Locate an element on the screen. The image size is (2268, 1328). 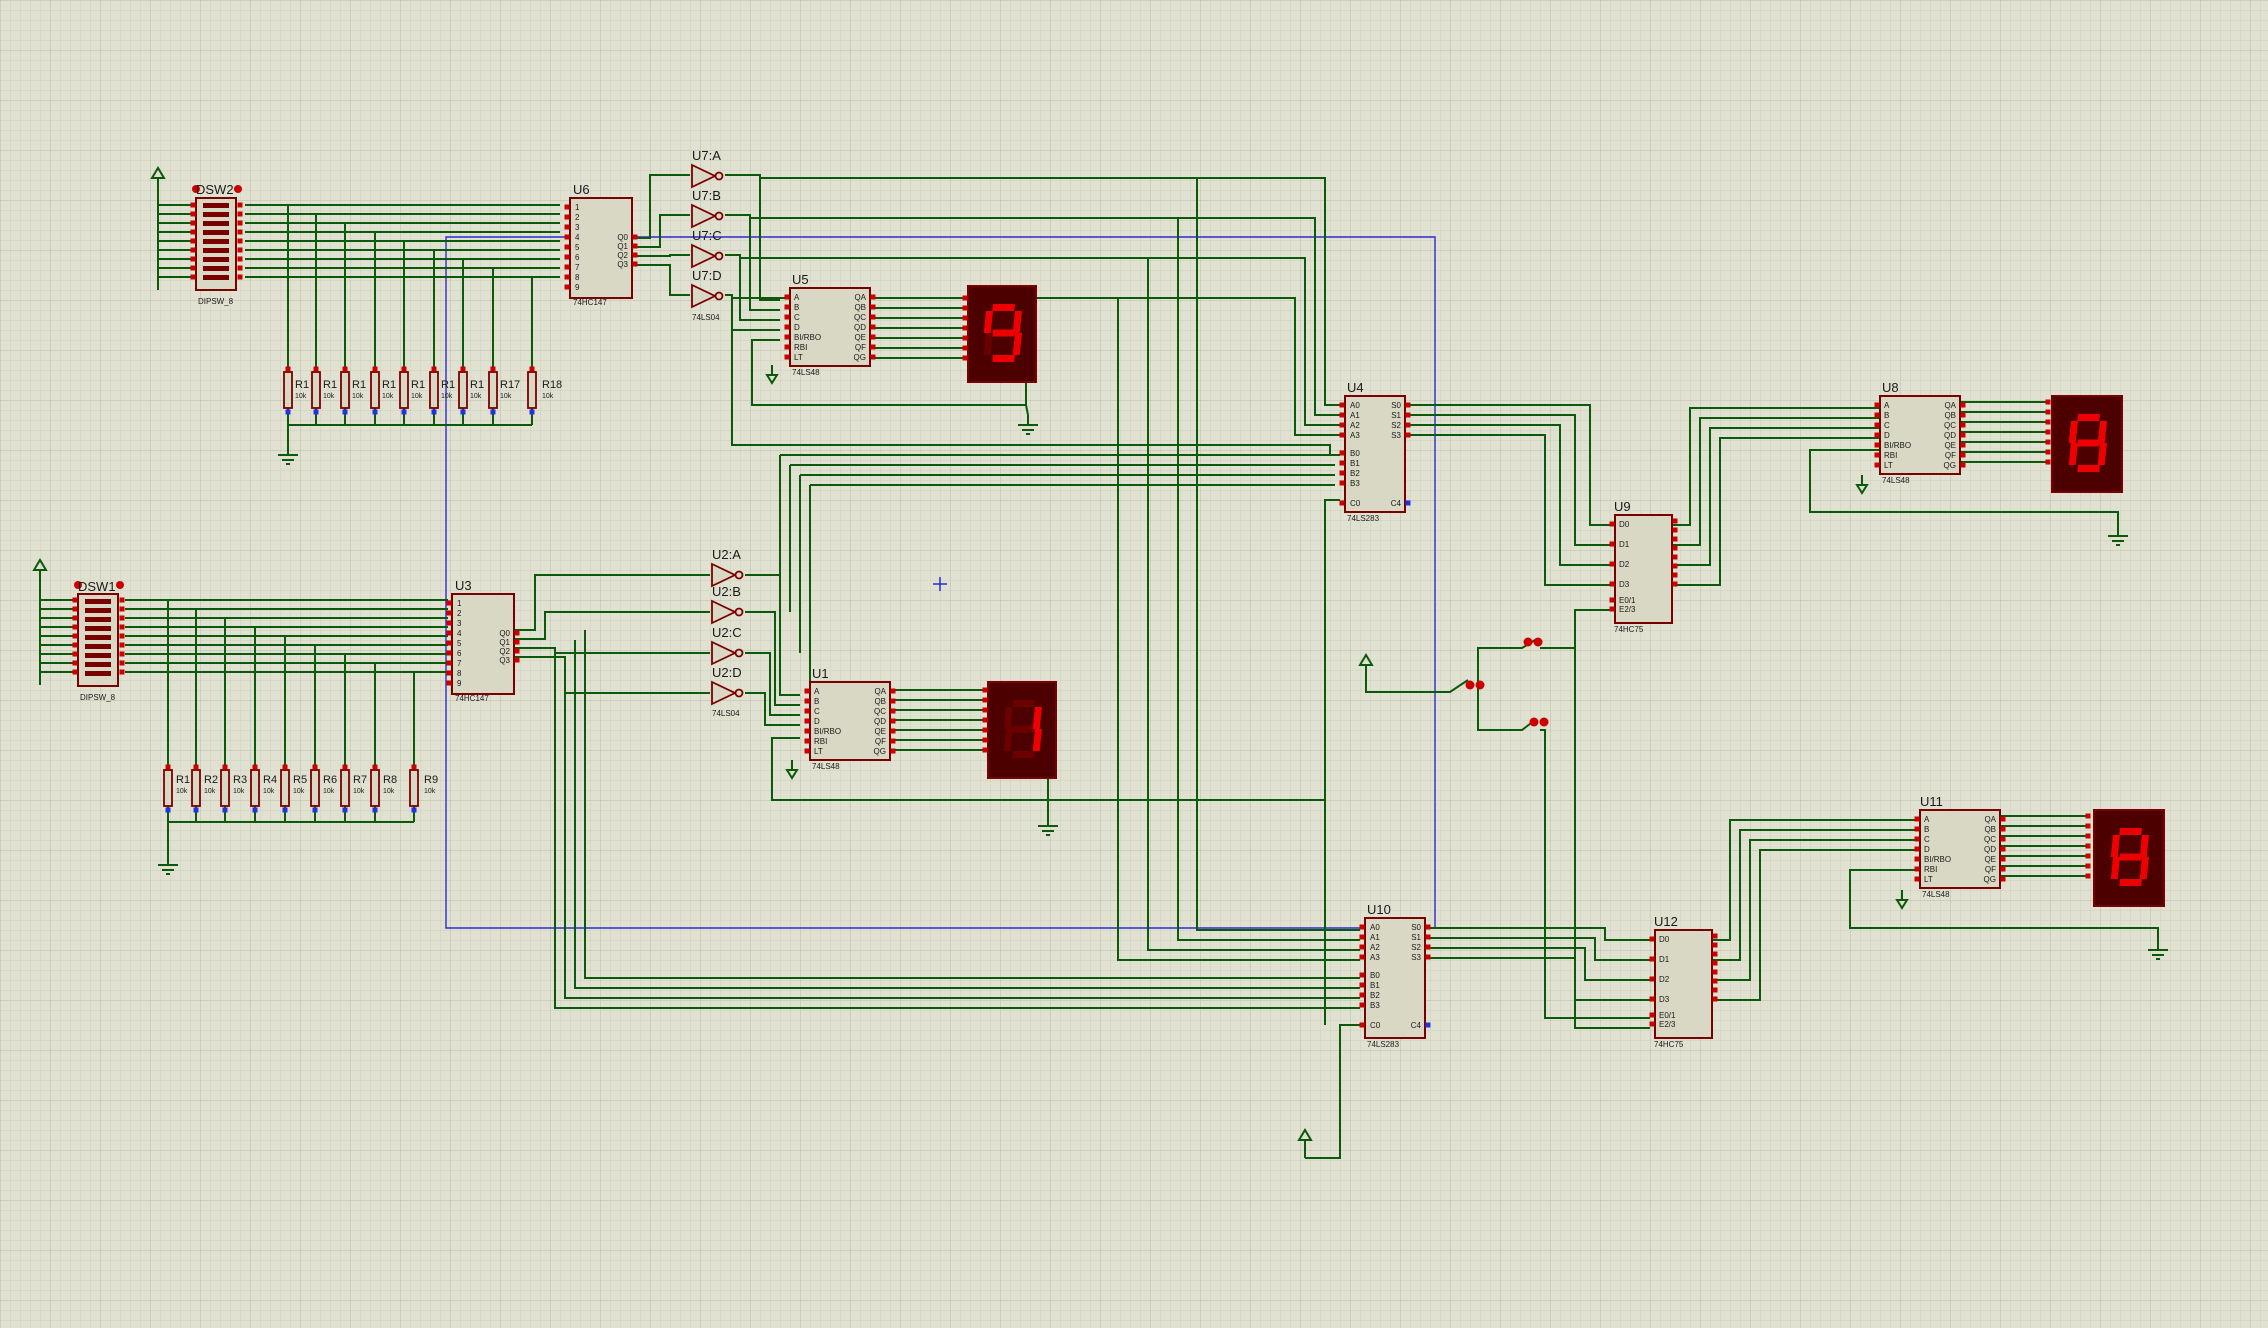
label-u3-type: 74HC147 is located at coordinates (472, 698).